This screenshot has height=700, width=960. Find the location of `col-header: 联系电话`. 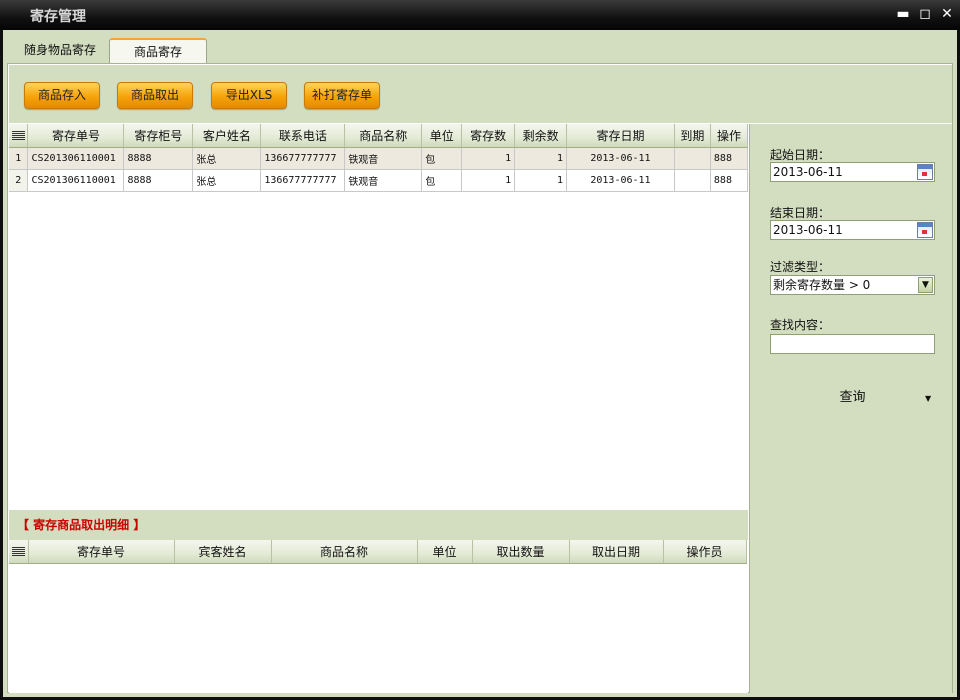

col-header: 联系电话 is located at coordinates (303, 136).